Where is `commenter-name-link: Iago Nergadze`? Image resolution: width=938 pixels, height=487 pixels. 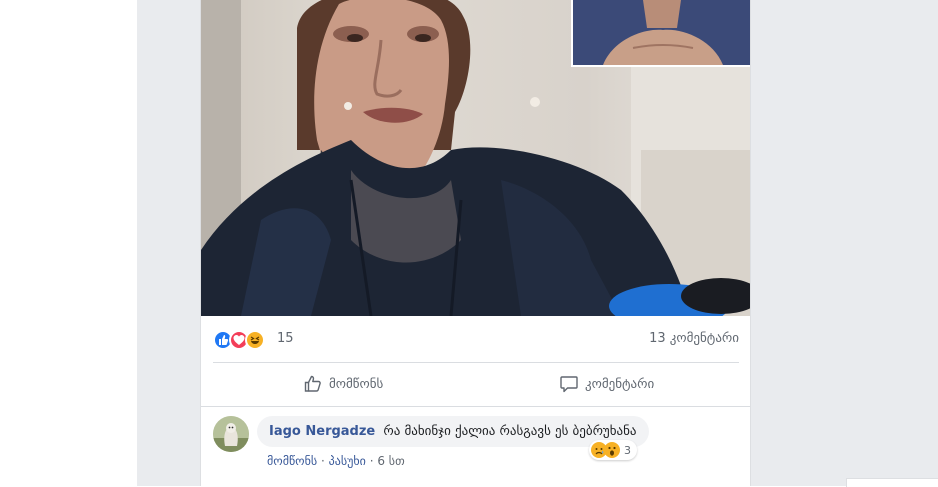
commenter-name-link: Iago Nergadze is located at coordinates (322, 431).